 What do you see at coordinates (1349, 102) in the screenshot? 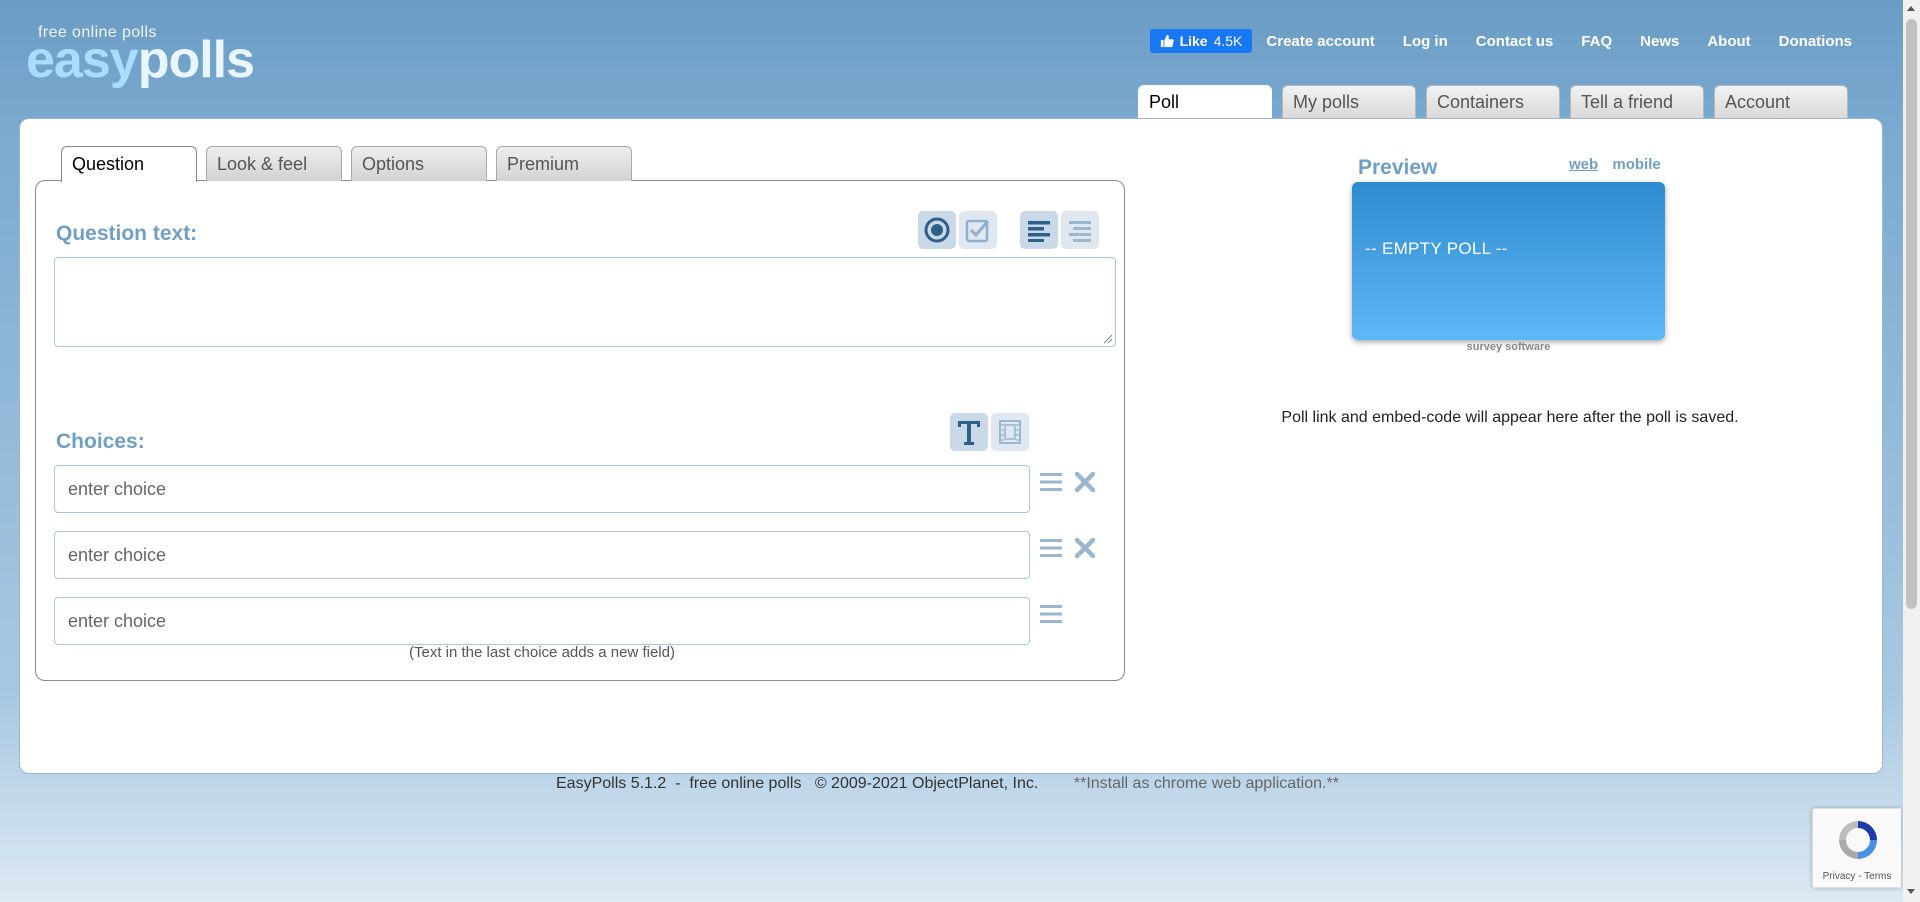
I see `tab-my-polls: My polls` at bounding box center [1349, 102].